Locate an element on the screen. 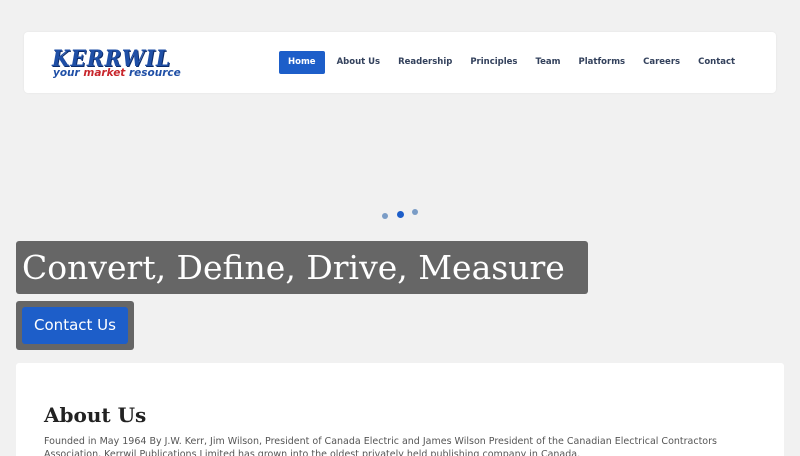  nav-about-us: About Us is located at coordinates (359, 62).